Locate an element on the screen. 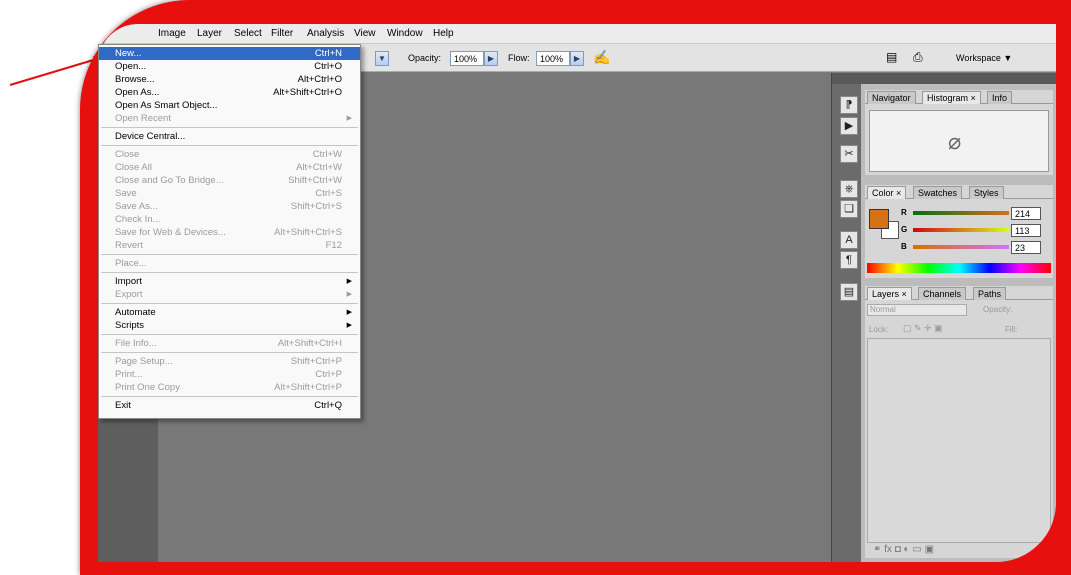 The height and width of the screenshot is (575, 1071). layer-comps-icon: ❏ is located at coordinates (849, 209).